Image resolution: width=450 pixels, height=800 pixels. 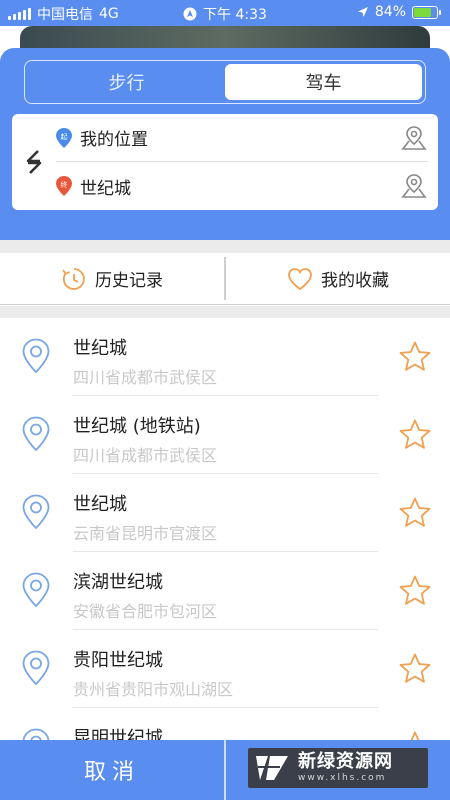 I want to click on carrier-label: 中国电信, so click(x=65, y=15).